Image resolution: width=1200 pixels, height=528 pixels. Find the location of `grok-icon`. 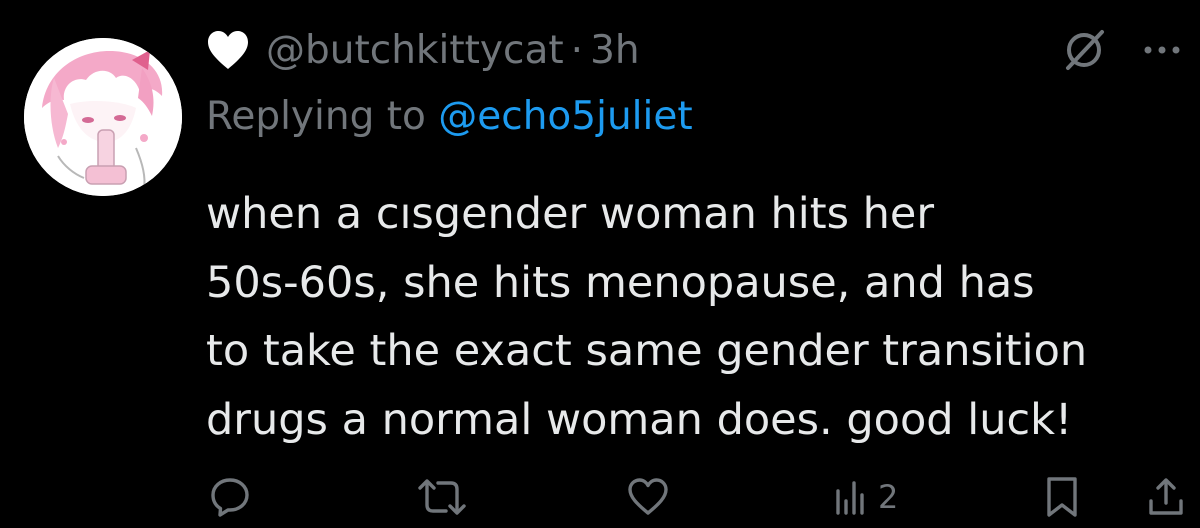

grok-icon is located at coordinates (1084, 50).